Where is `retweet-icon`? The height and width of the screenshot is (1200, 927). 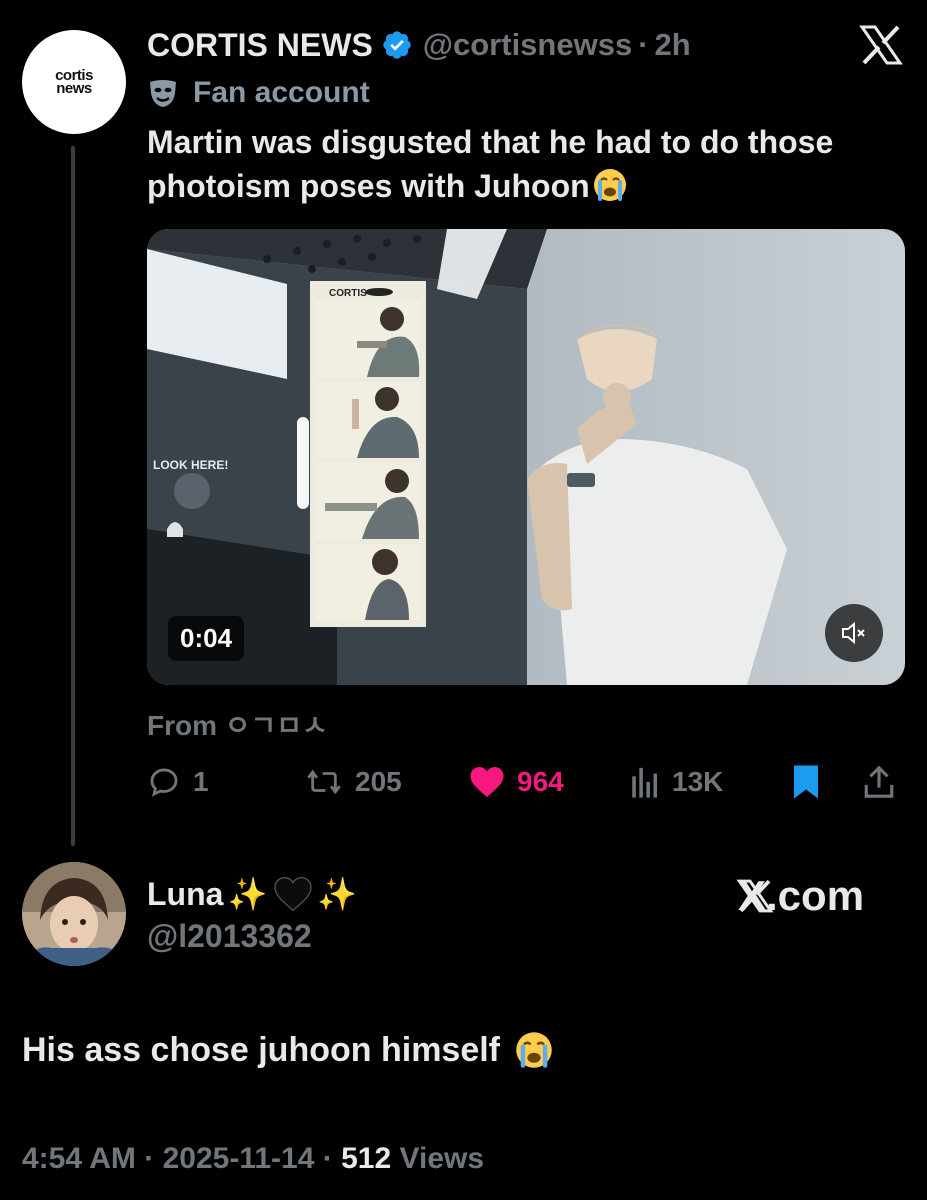 retweet-icon is located at coordinates (324, 782).